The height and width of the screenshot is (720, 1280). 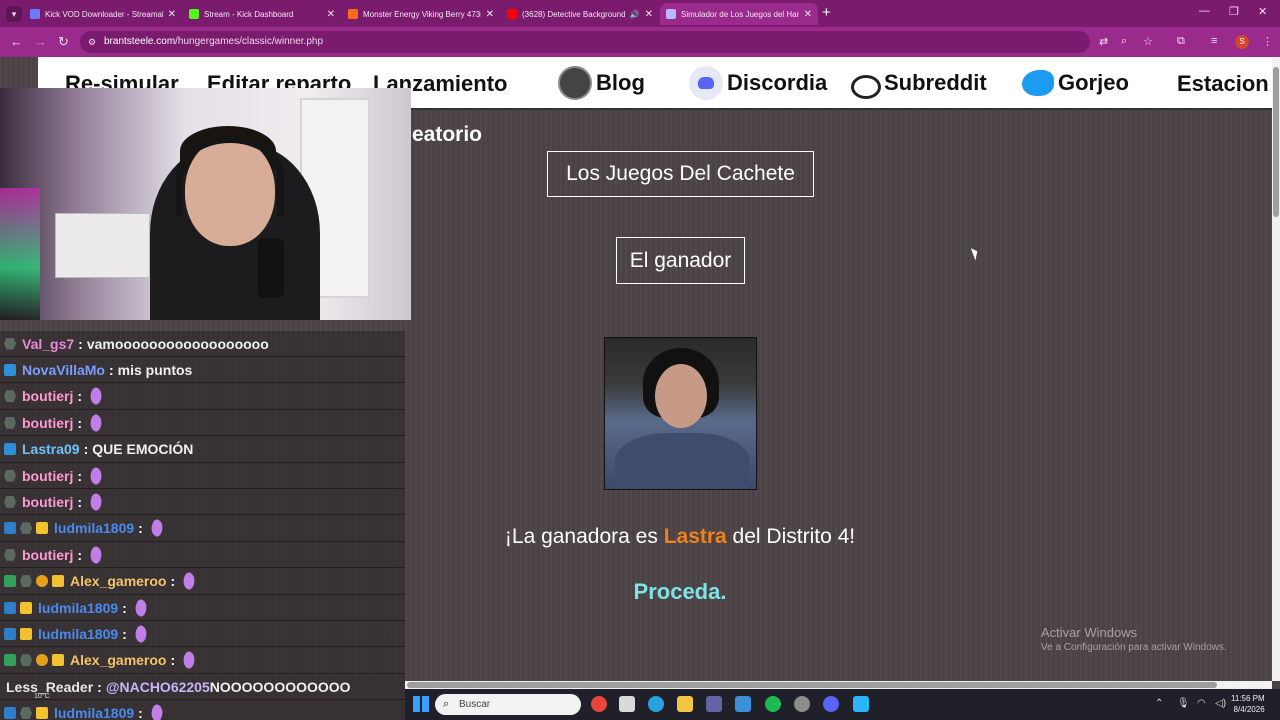 I want to click on edge-taskbar-icon, so click(x=656, y=704).